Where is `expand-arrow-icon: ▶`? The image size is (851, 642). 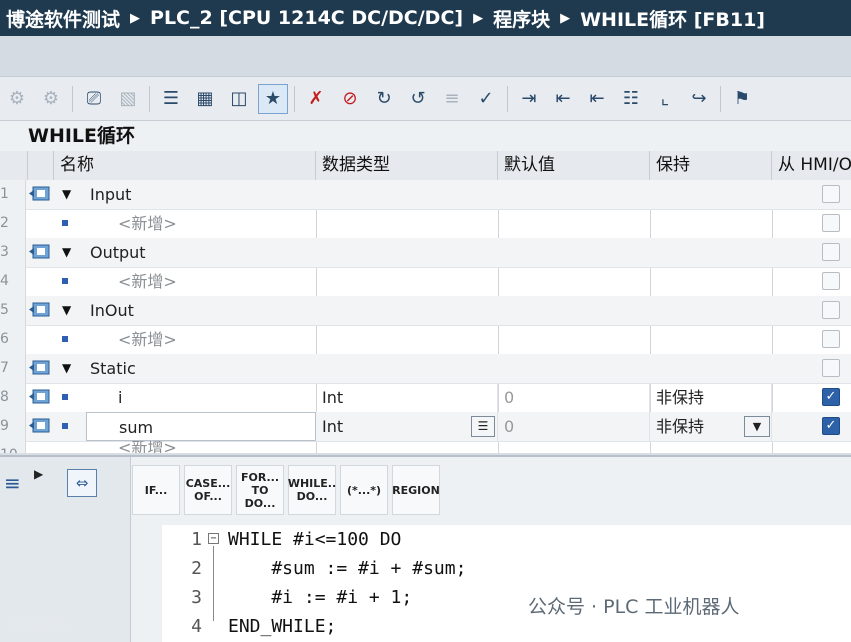 expand-arrow-icon: ▶ is located at coordinates (38, 474).